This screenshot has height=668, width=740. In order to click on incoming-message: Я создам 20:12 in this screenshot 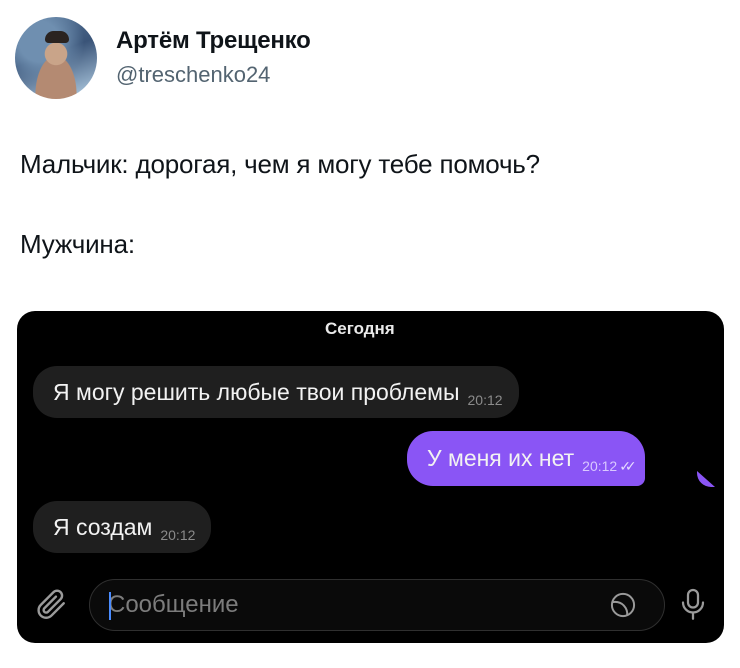, I will do `click(122, 527)`.